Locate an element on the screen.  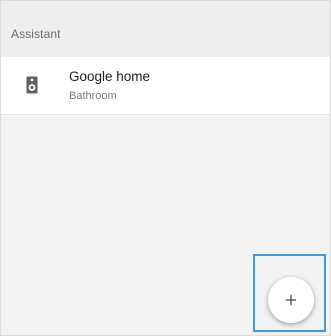
plus-icon is located at coordinates (291, 300).